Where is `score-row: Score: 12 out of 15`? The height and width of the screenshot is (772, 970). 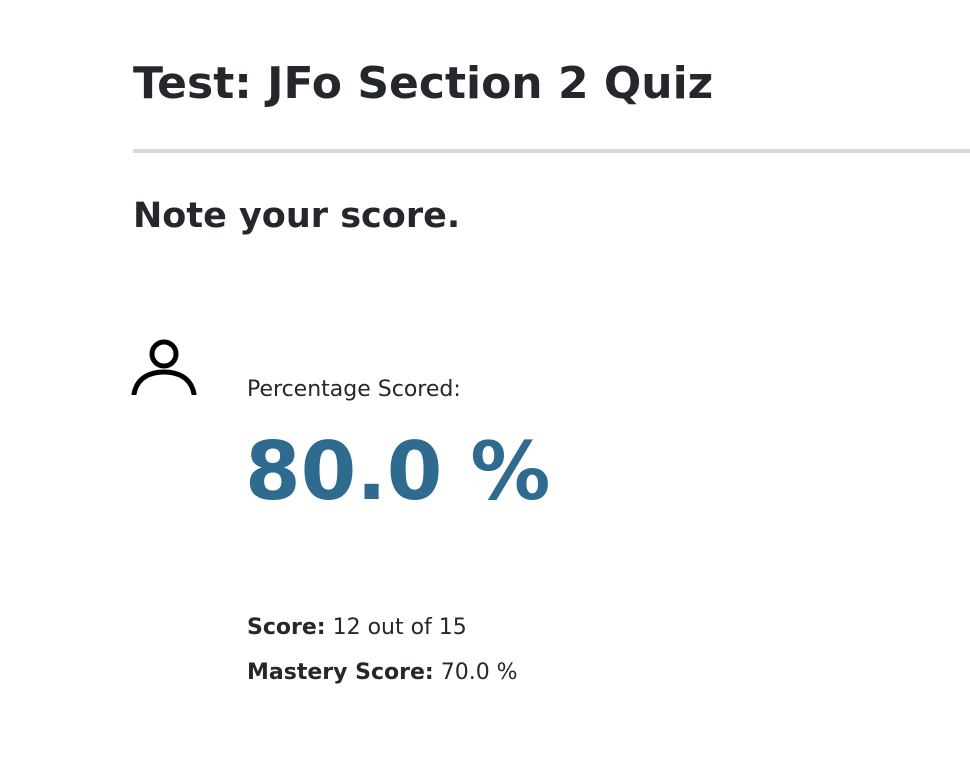
score-row: Score: 12 out of 15 is located at coordinates (357, 628).